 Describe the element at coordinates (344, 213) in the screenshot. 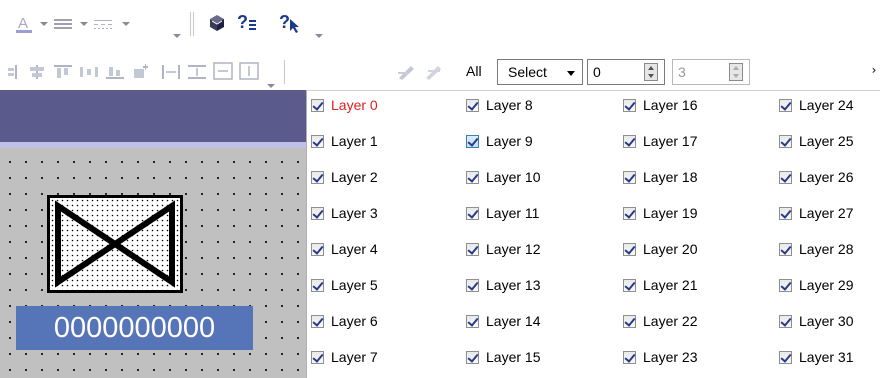

I see `layer-checkbox-item: Layer 3` at that location.